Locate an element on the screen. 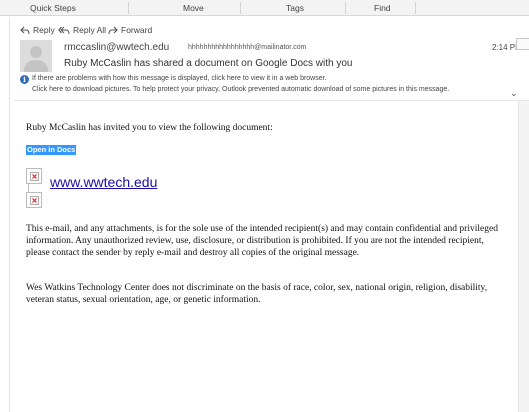  reply-label: Reply is located at coordinates (44, 30).